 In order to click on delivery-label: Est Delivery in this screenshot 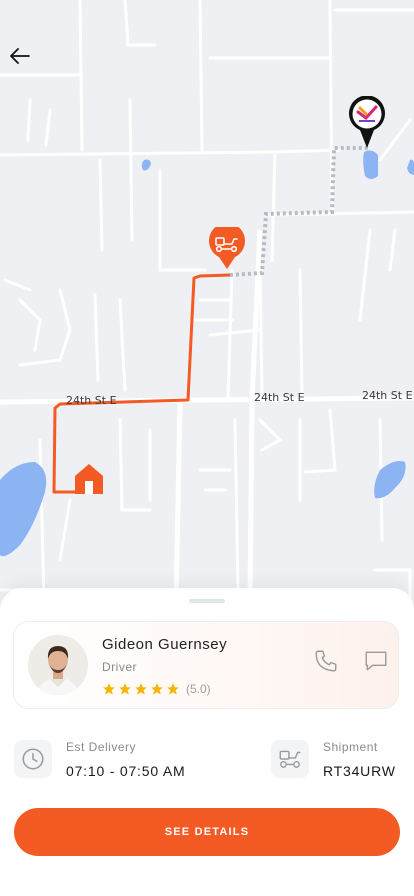, I will do `click(101, 747)`.